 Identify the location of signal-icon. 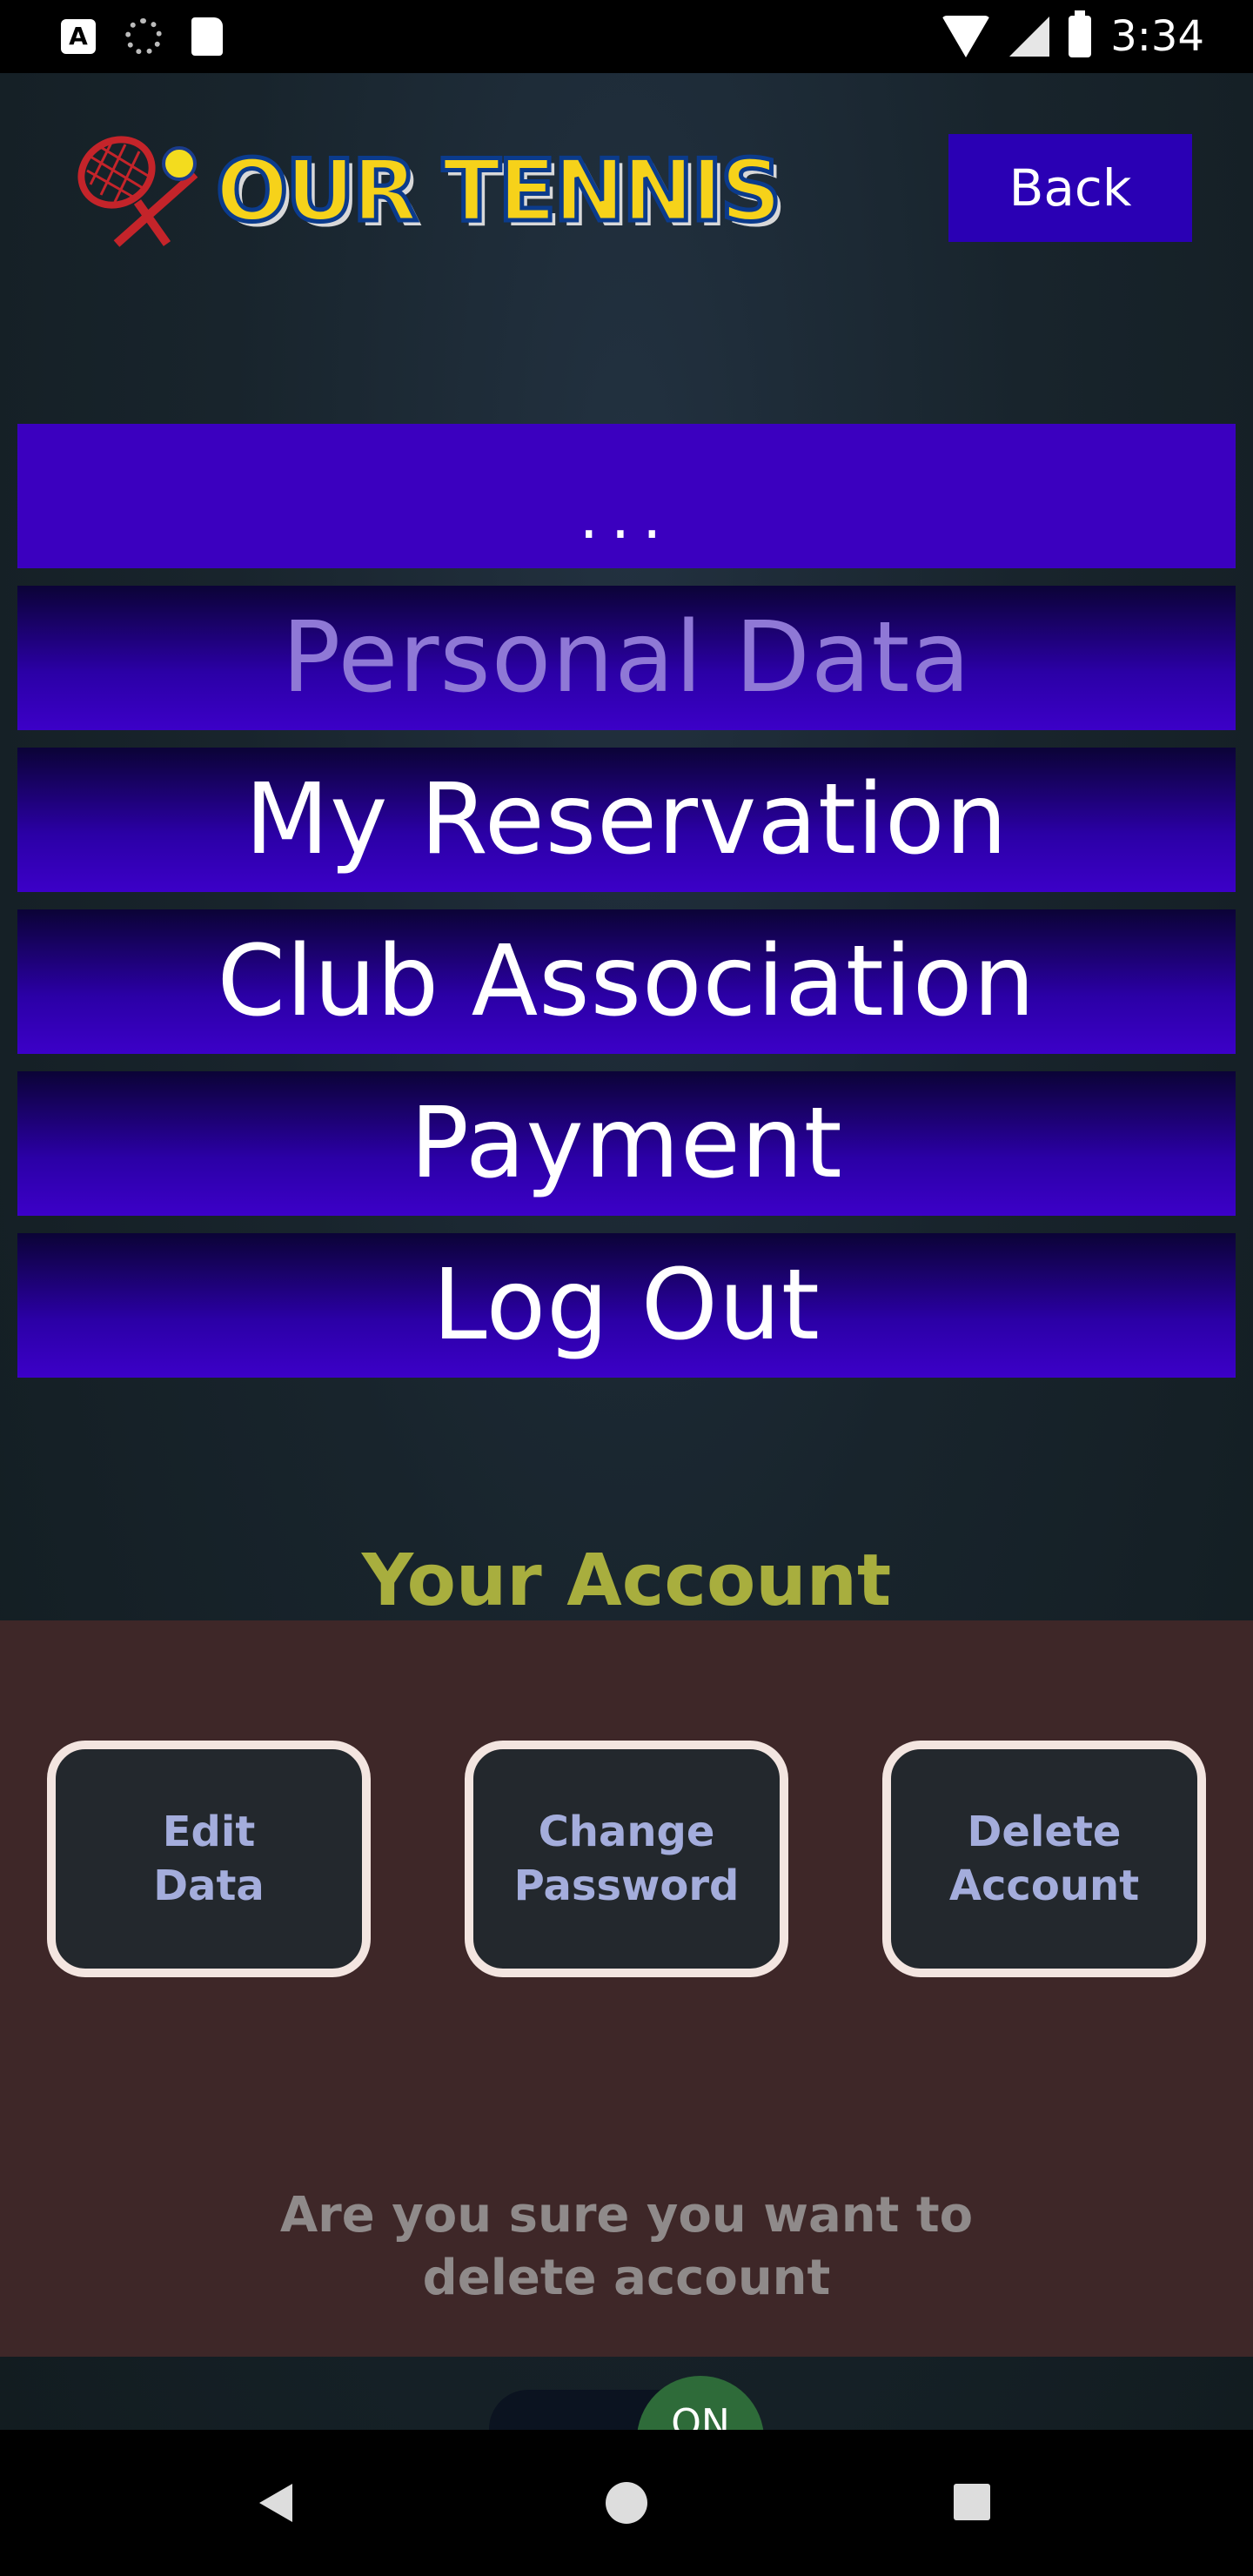
(1029, 37).